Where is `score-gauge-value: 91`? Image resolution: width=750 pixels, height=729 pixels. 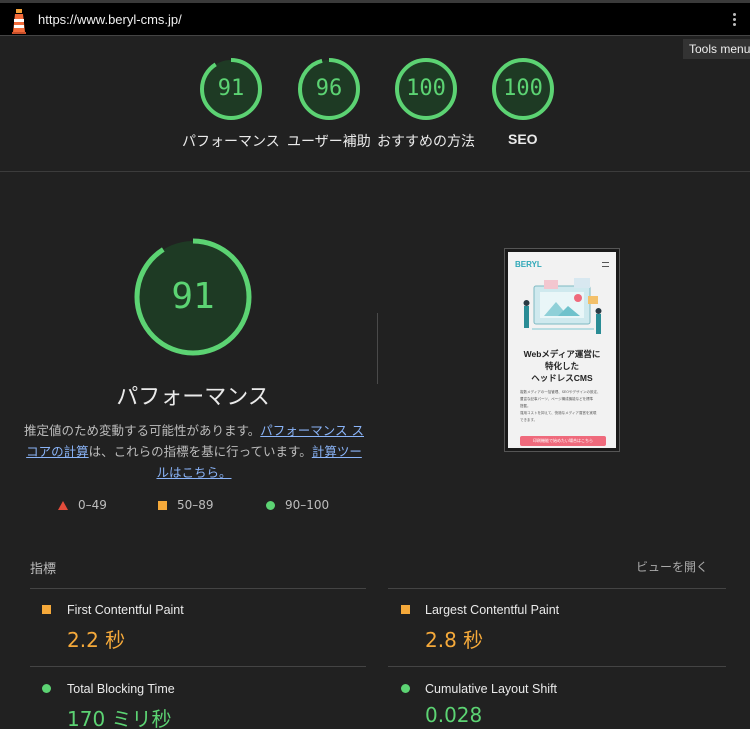
score-gauge-value: 91 is located at coordinates (231, 88).